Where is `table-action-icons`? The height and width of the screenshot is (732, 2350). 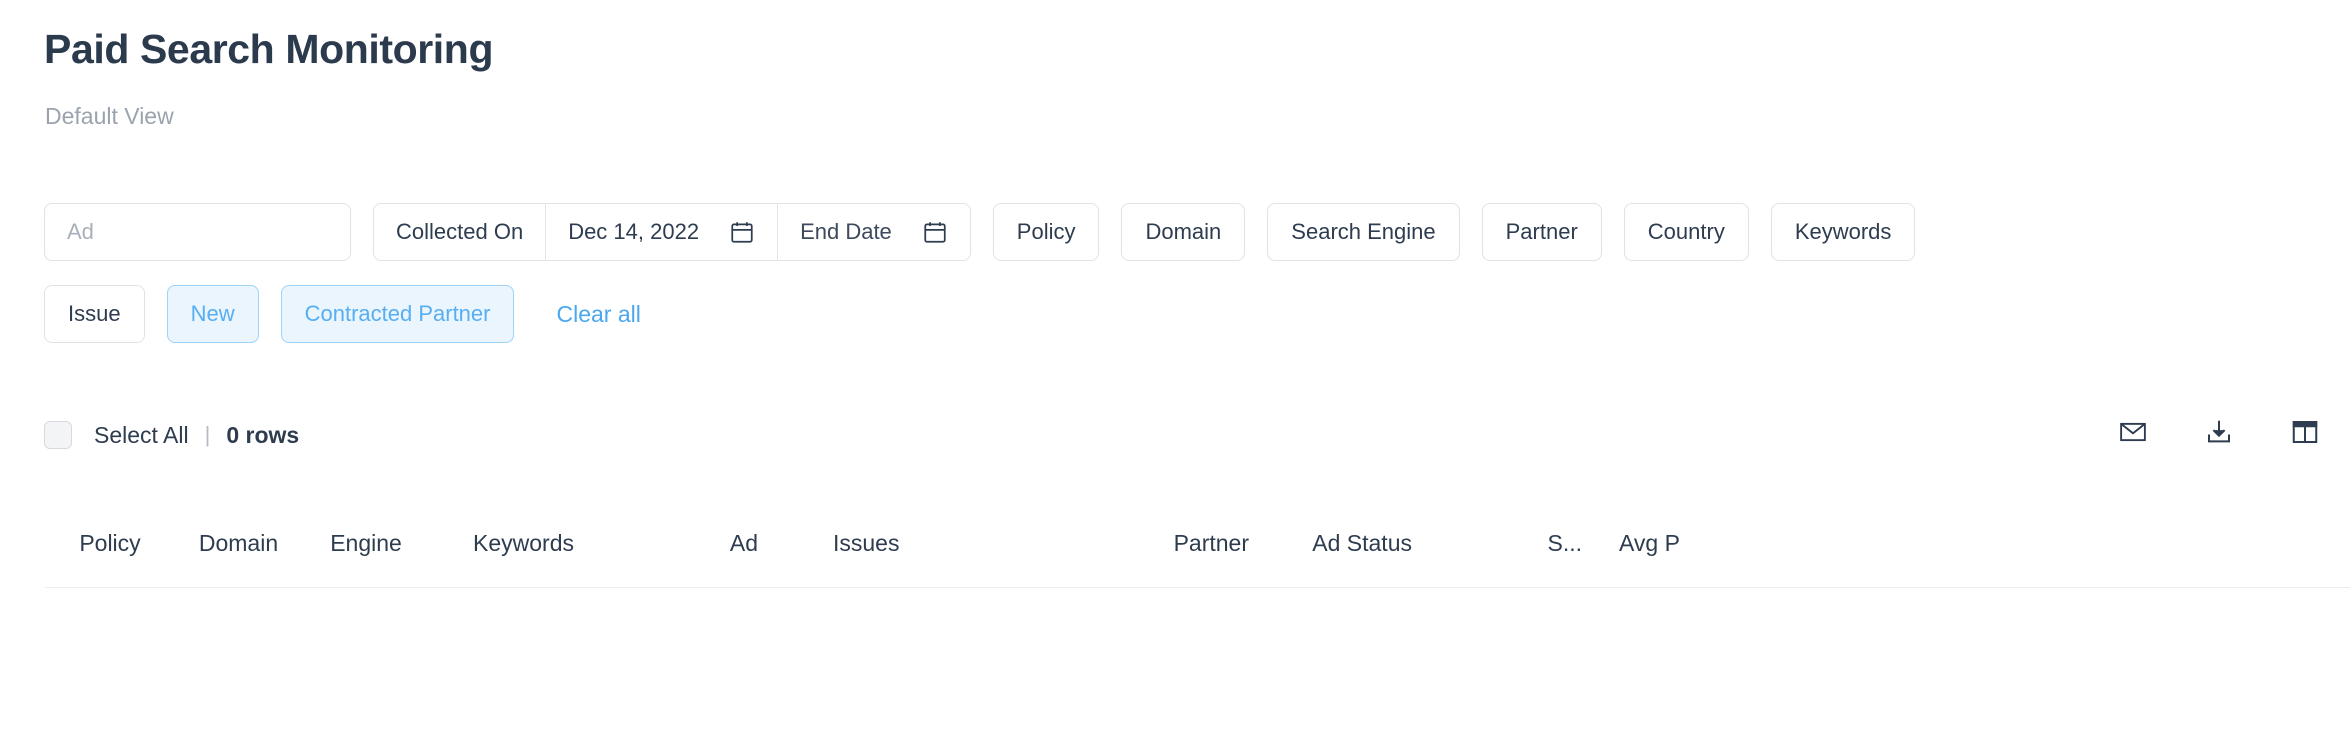
table-action-icons is located at coordinates (2219, 432).